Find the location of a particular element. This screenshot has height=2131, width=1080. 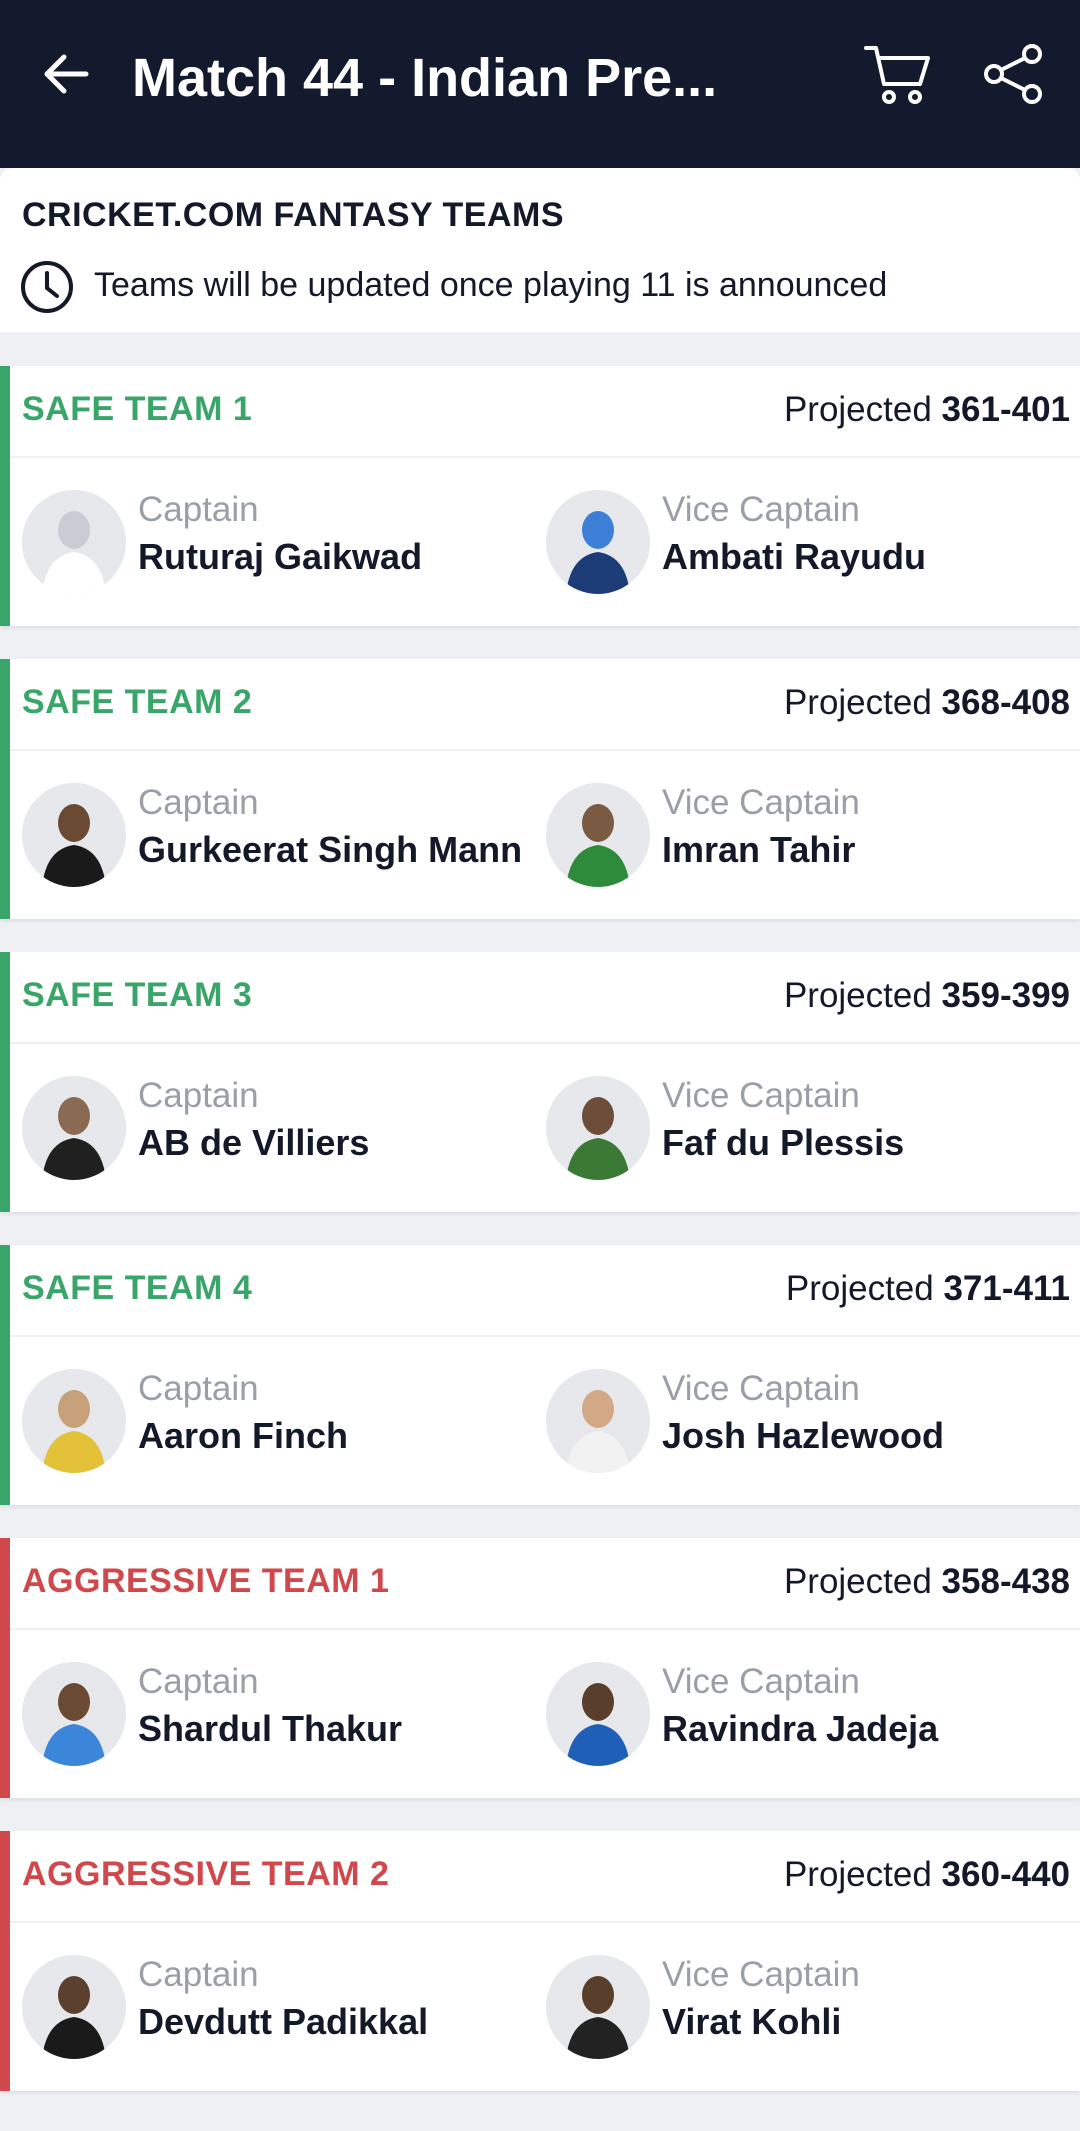

vice-captain-name: Ravindra Jadeja is located at coordinates (800, 1728).